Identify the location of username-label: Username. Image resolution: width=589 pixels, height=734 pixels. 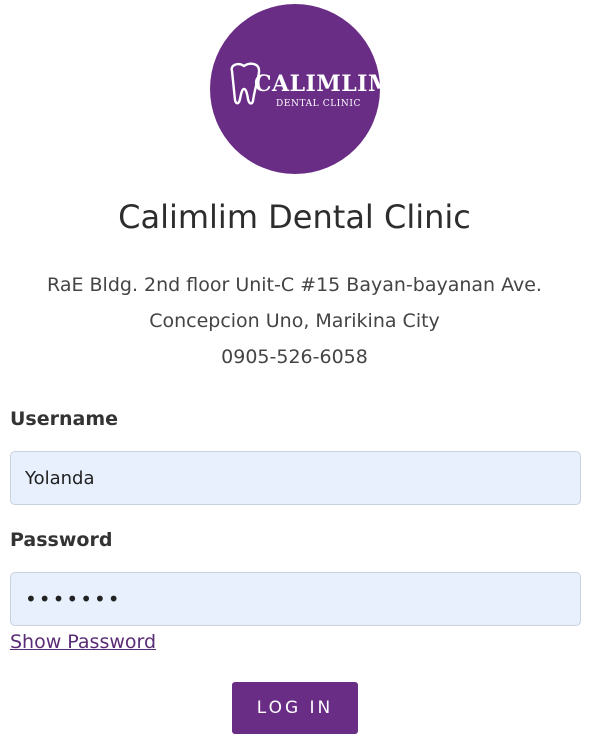
(64, 419).